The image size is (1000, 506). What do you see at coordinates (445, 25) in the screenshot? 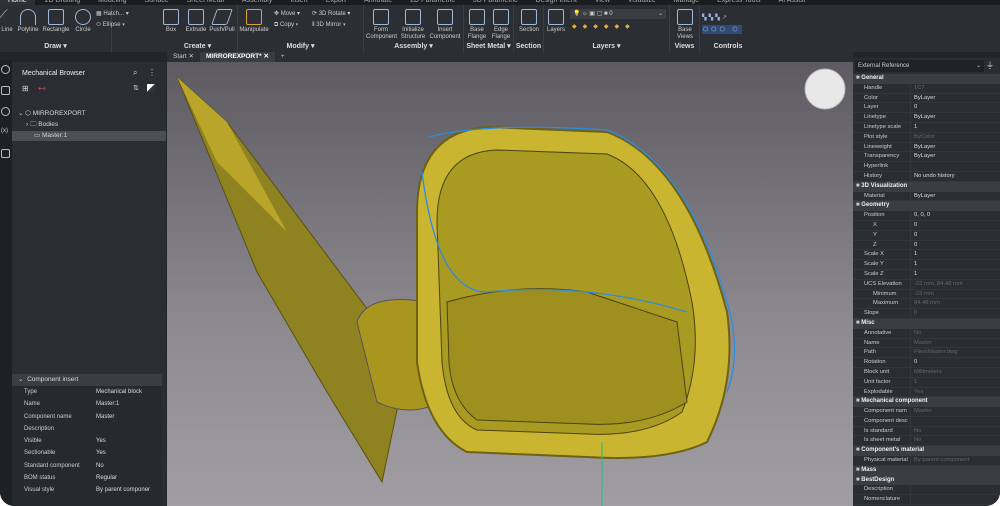
I see `insert-component-button: Insert Component` at bounding box center [445, 25].